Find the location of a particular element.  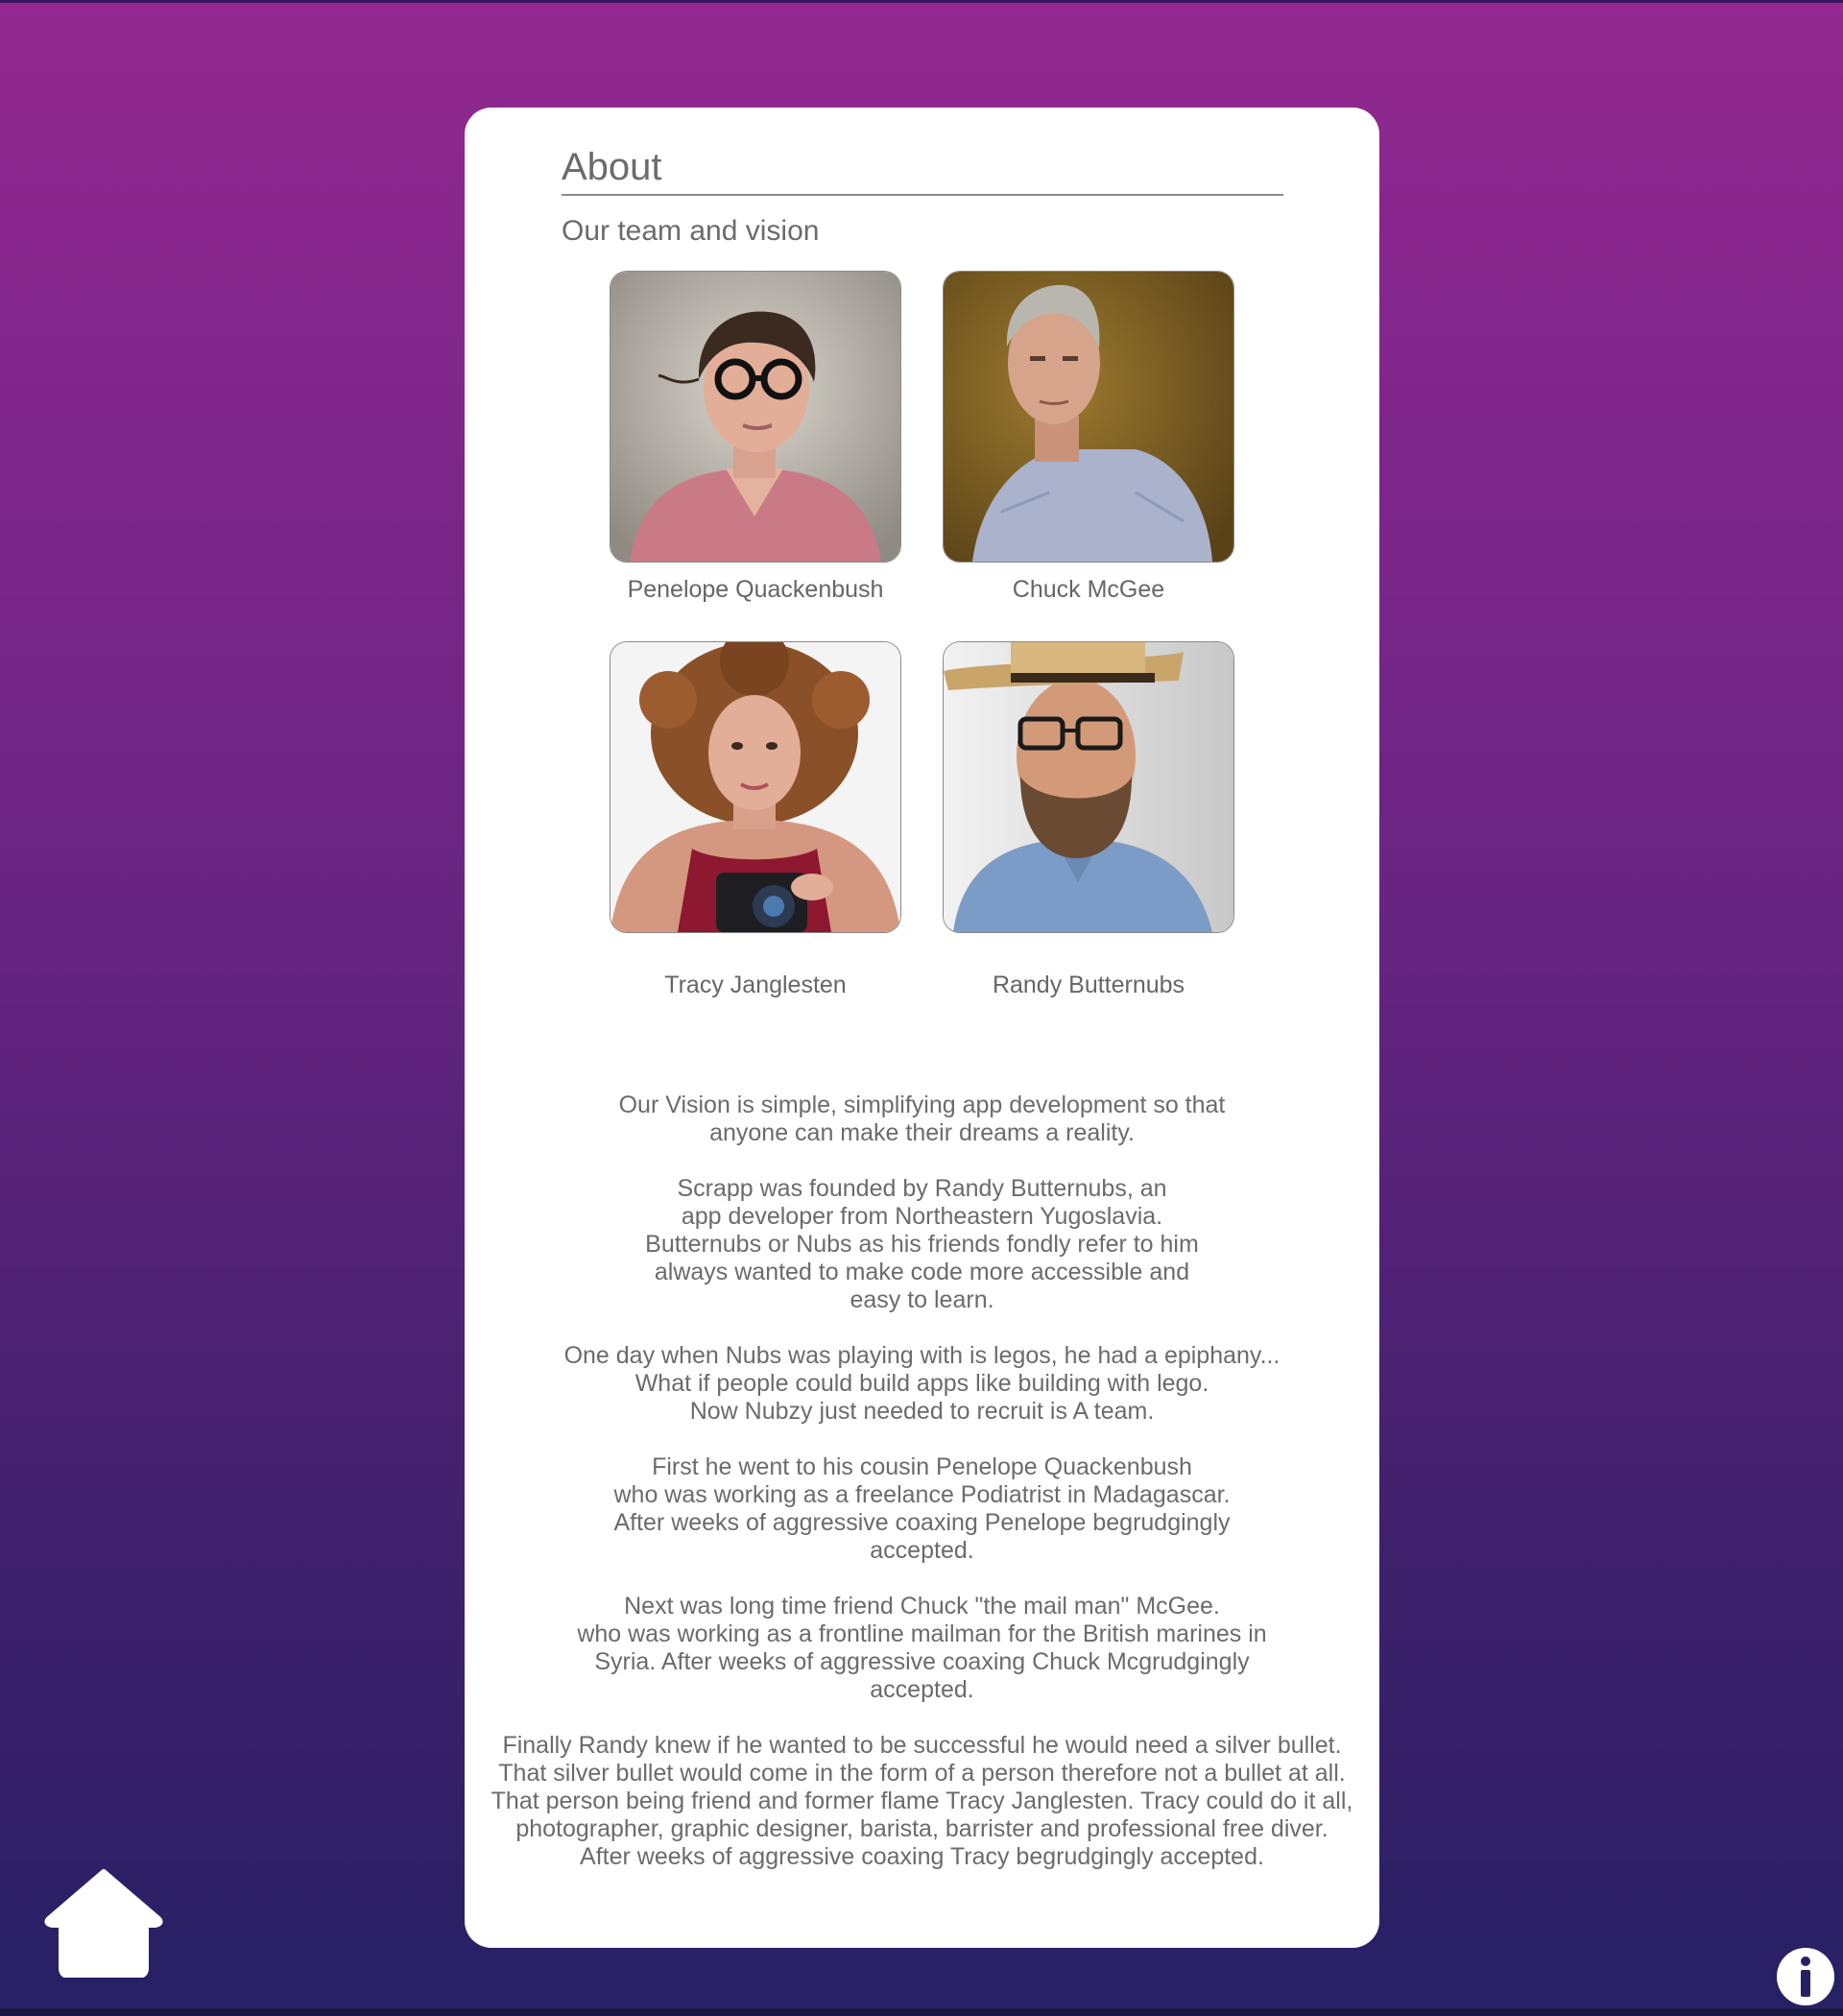

team-member-chuck: Chuck McGee is located at coordinates (1088, 437).